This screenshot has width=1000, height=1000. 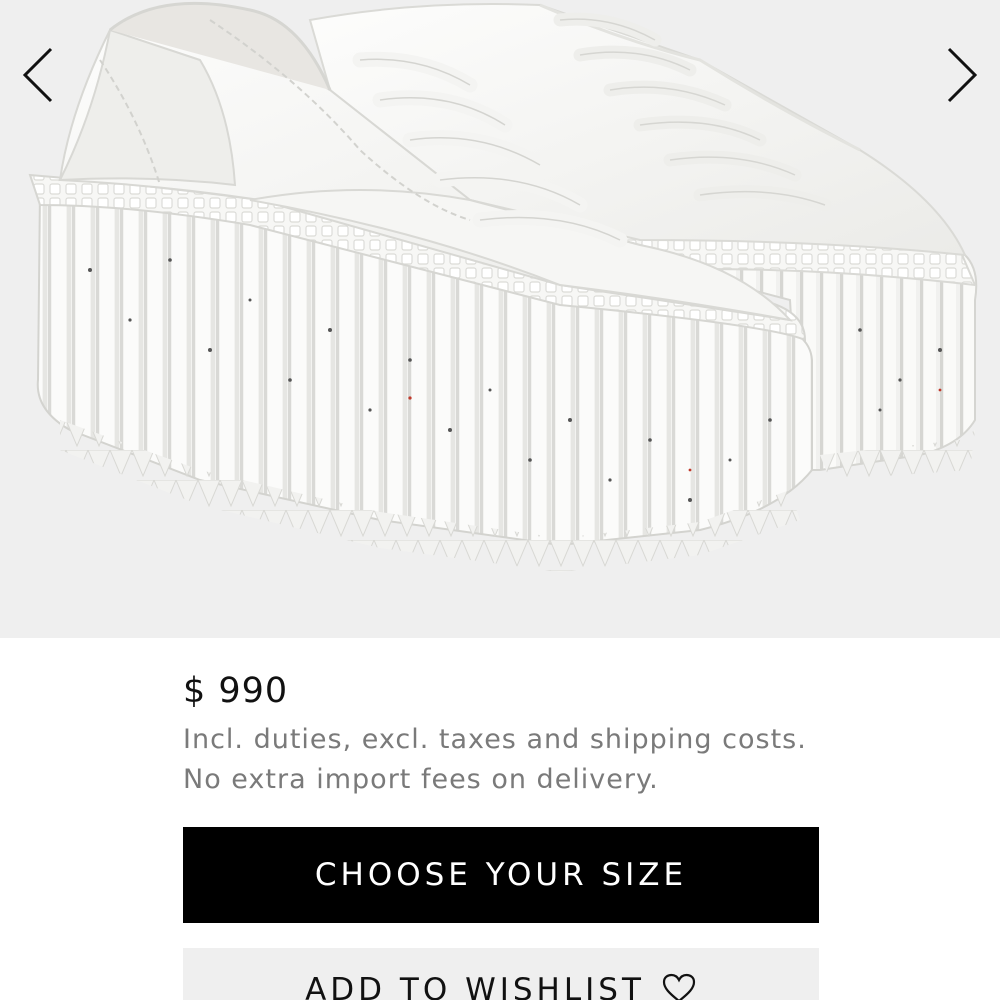 I want to click on chevron-left-icon, so click(x=37, y=75).